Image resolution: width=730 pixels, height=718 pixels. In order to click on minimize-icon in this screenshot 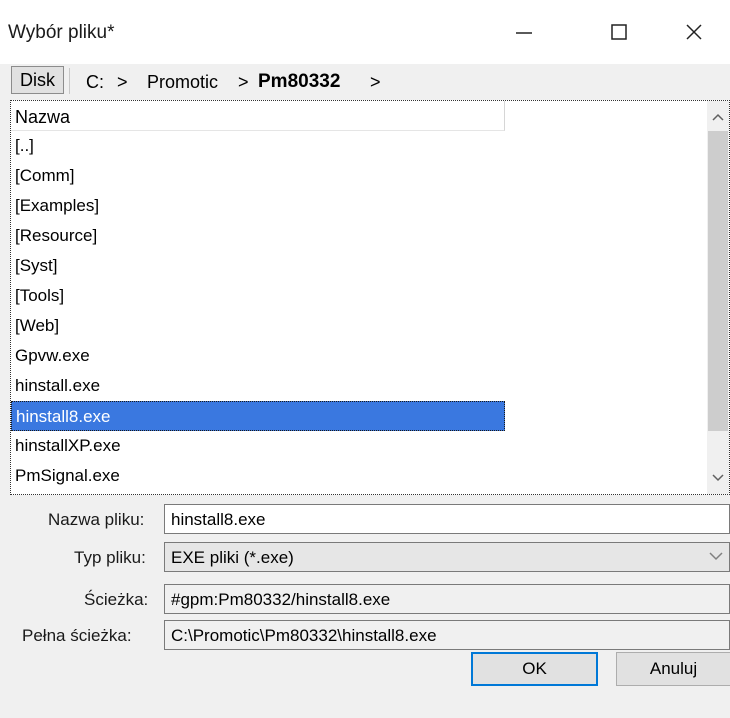, I will do `click(524, 33)`.